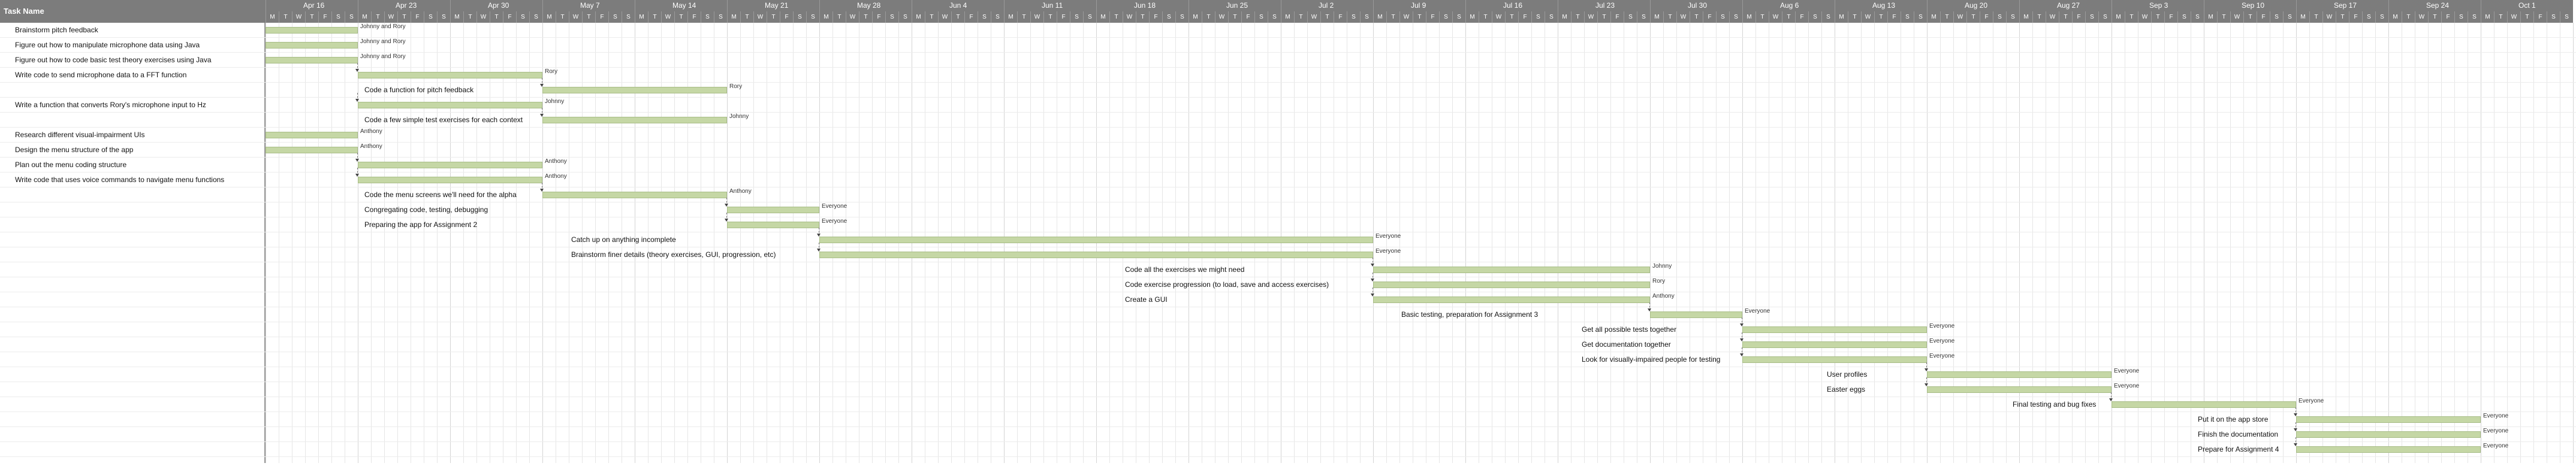  What do you see at coordinates (1288, 327) in the screenshot?
I see `task-row: Get all possible tests together Everyone` at bounding box center [1288, 327].